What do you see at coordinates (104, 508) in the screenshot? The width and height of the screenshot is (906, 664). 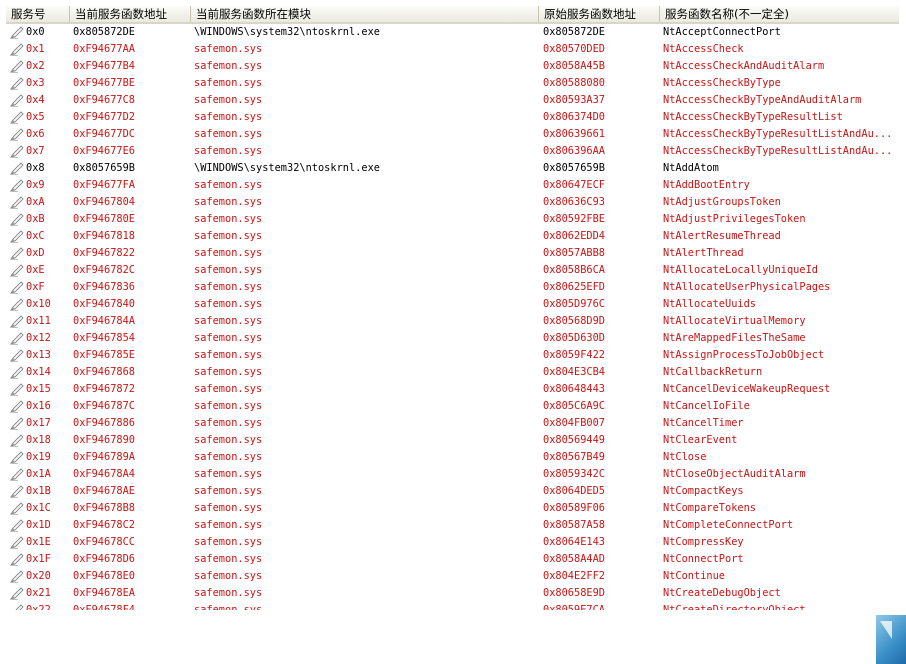 I see `current-address: 0xF94678B8` at bounding box center [104, 508].